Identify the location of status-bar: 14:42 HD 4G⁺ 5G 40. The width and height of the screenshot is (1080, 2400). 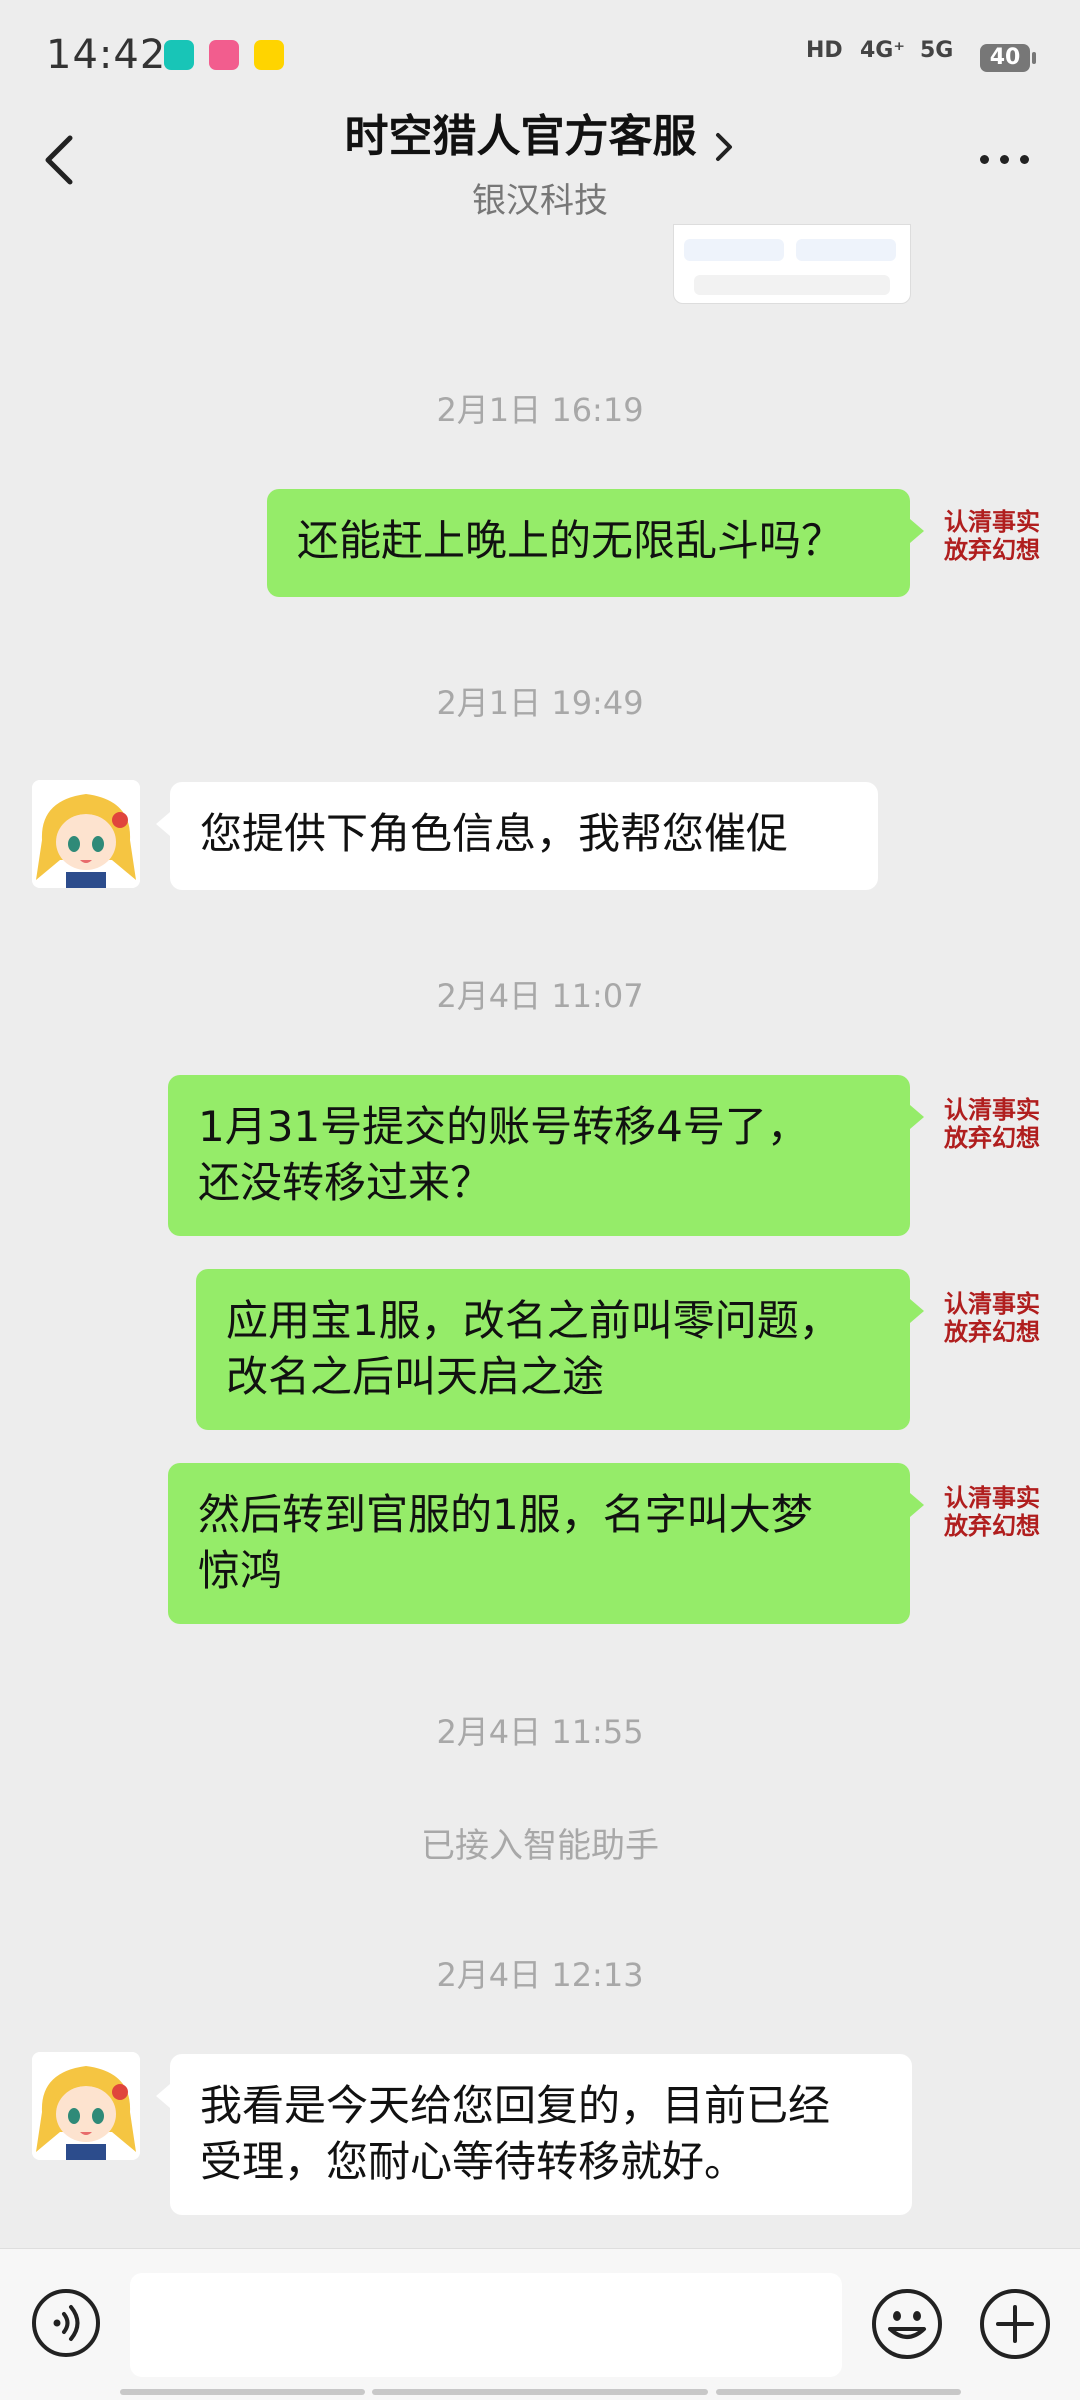
(540, 55).